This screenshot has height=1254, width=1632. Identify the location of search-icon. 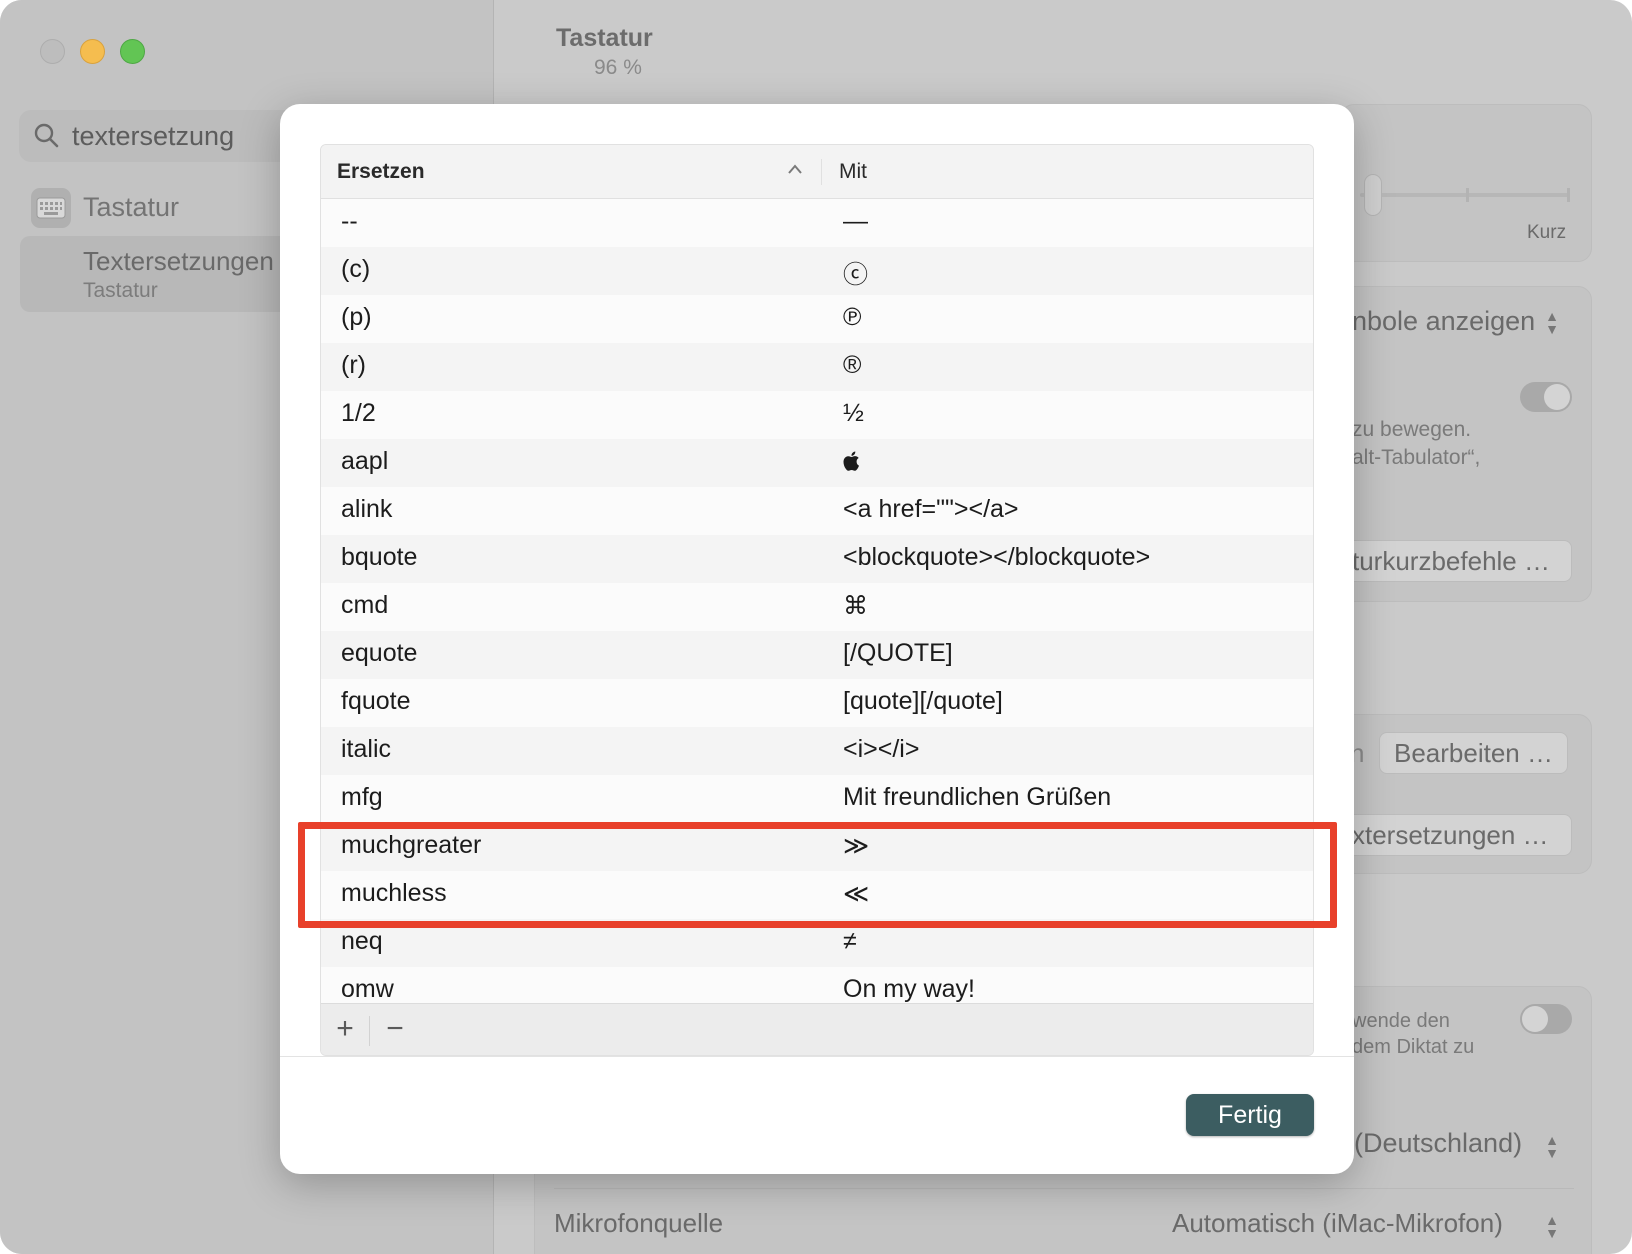
(46, 135).